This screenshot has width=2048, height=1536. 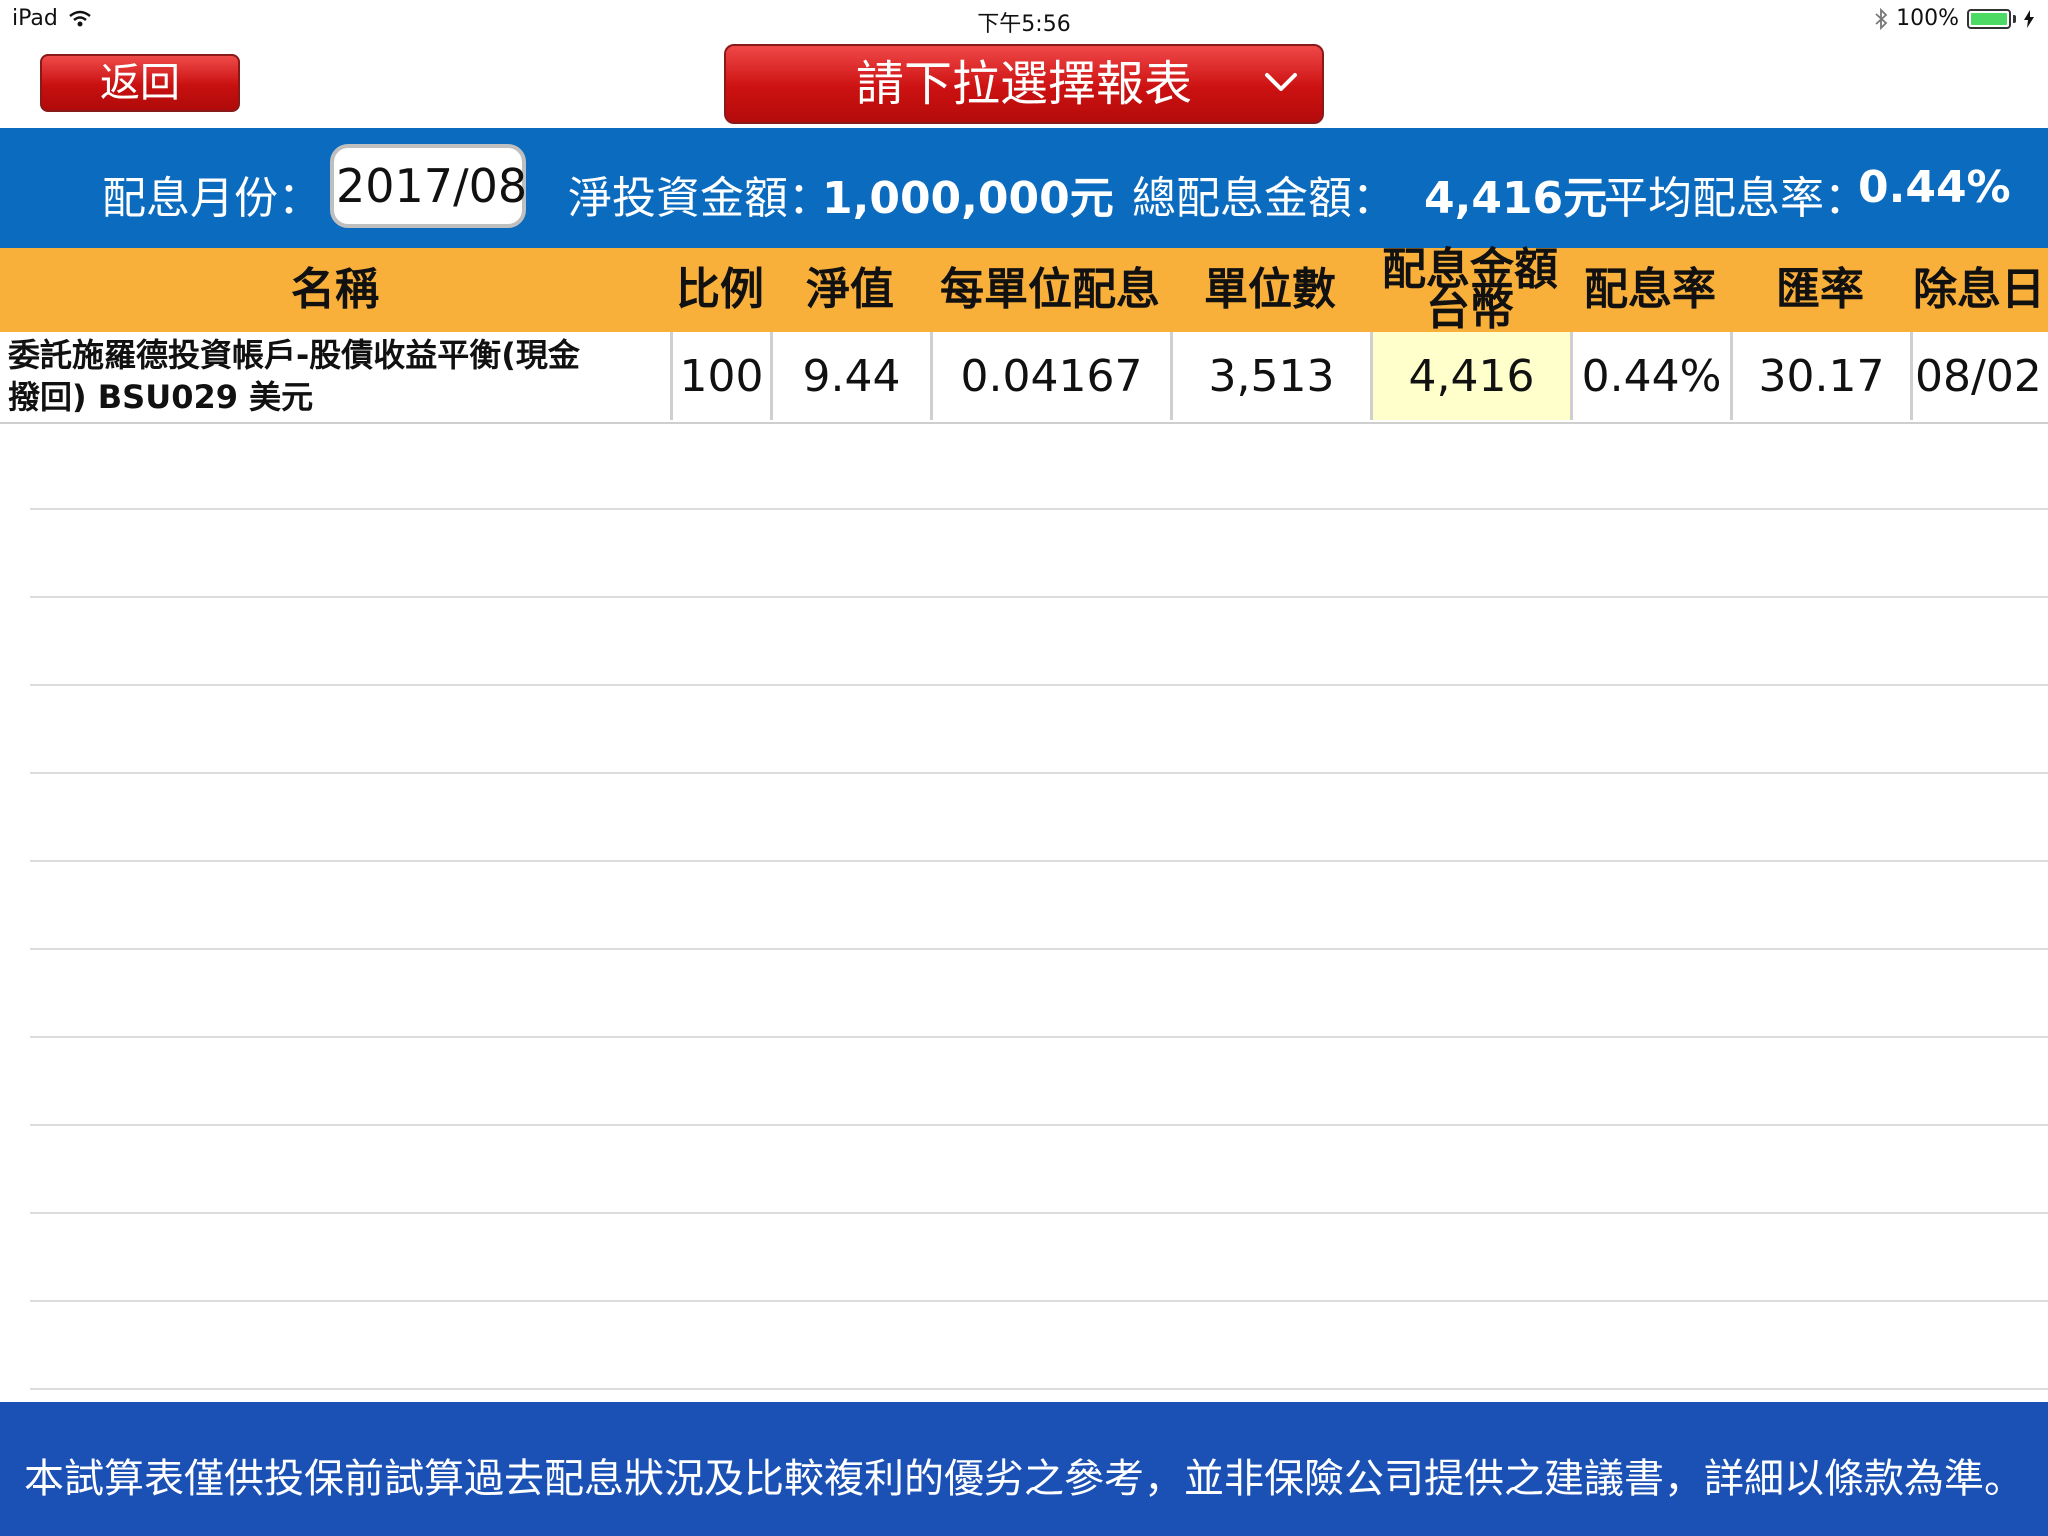 What do you see at coordinates (1934, 187) in the screenshot?
I see `avg-rate-value: 0.44%` at bounding box center [1934, 187].